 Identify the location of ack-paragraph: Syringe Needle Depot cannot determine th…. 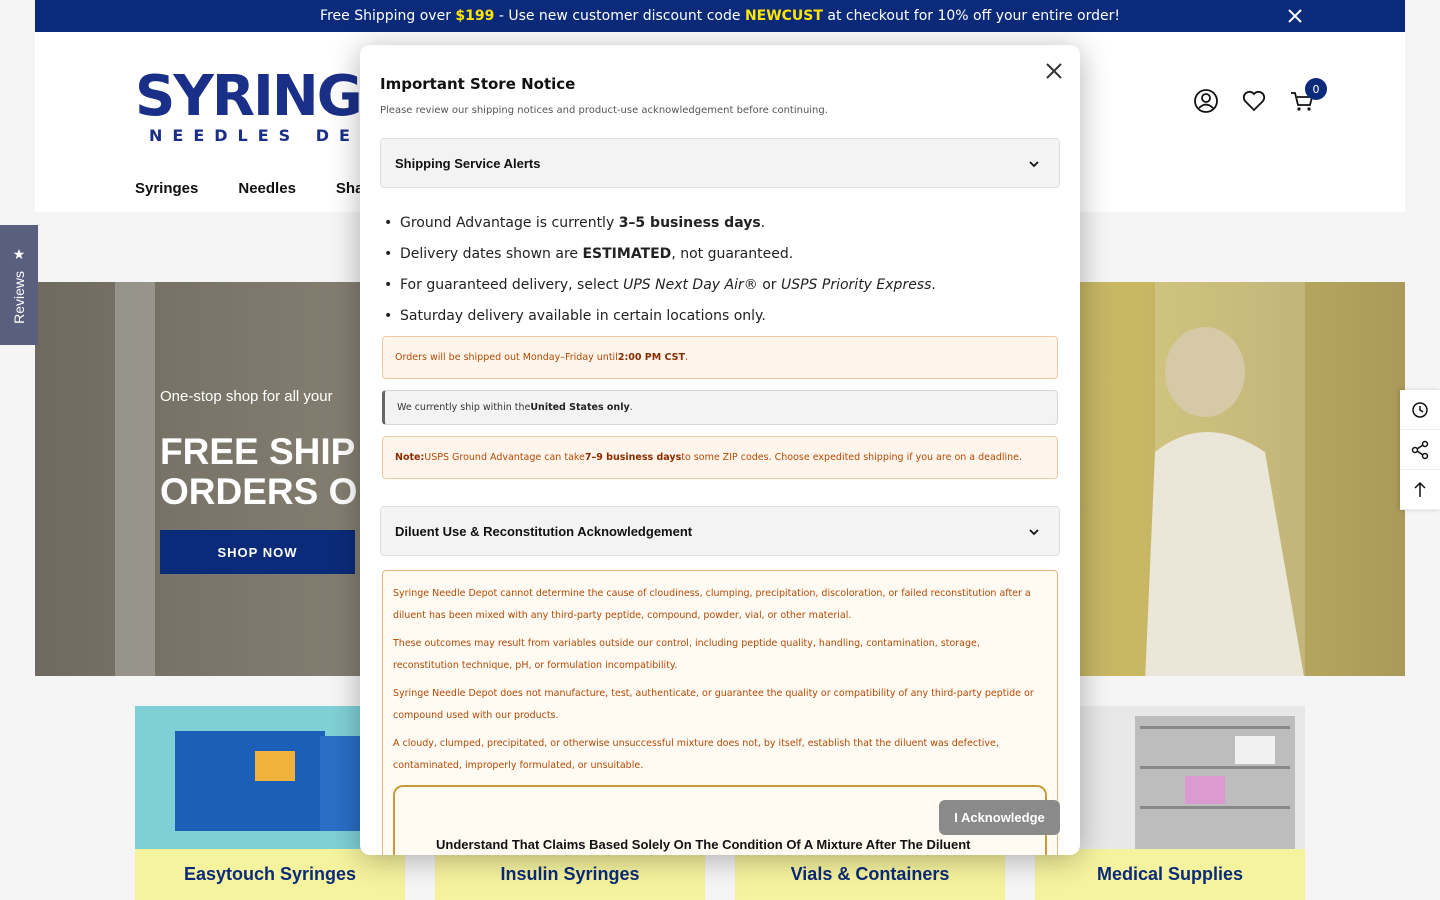
(712, 604).